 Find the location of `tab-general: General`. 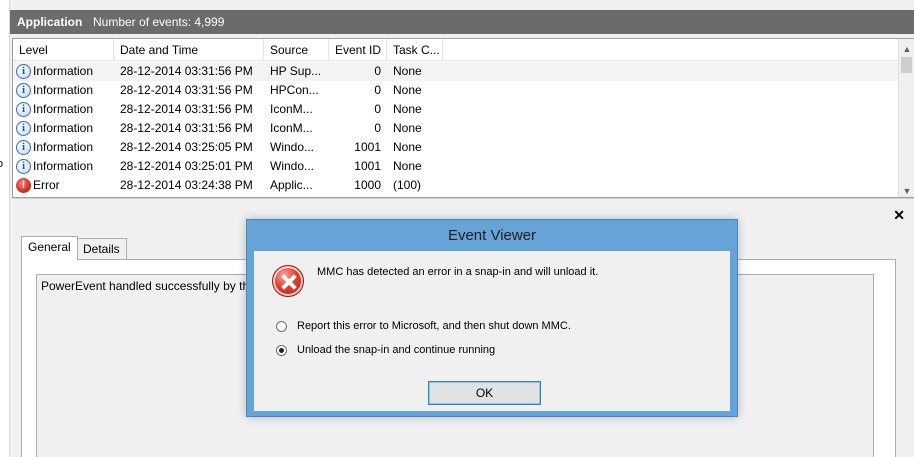

tab-general: General is located at coordinates (49, 248).